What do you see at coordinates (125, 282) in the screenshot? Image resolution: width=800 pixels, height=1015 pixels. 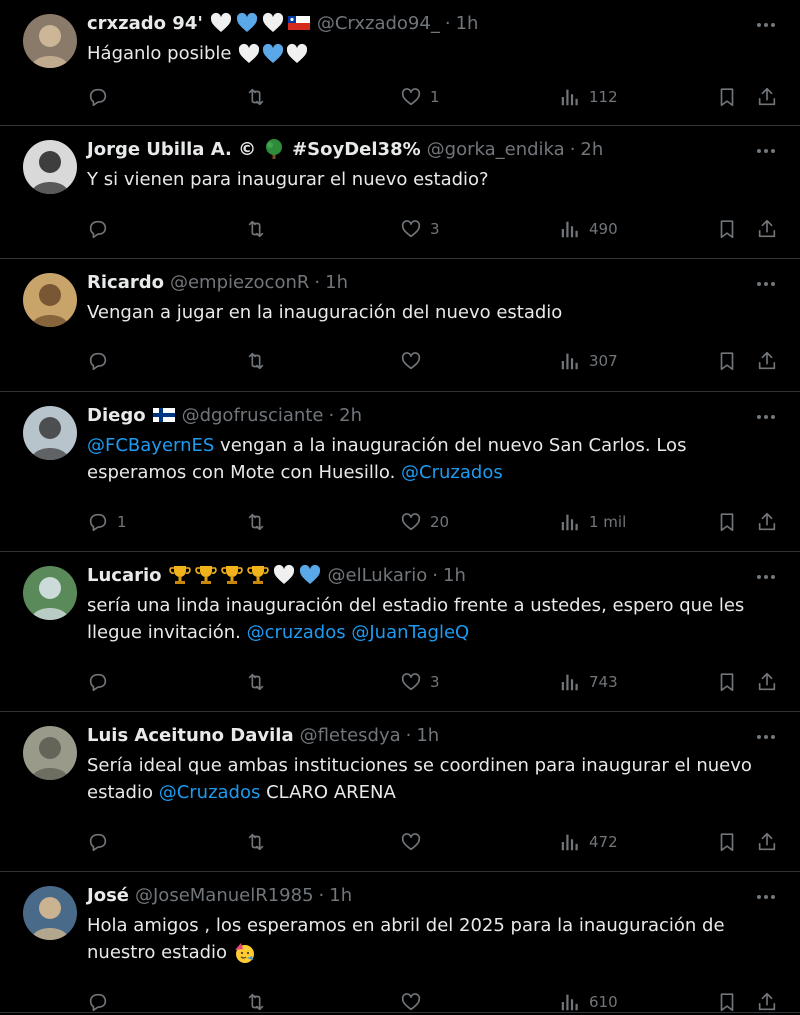 I see `display-name: Ricardo` at bounding box center [125, 282].